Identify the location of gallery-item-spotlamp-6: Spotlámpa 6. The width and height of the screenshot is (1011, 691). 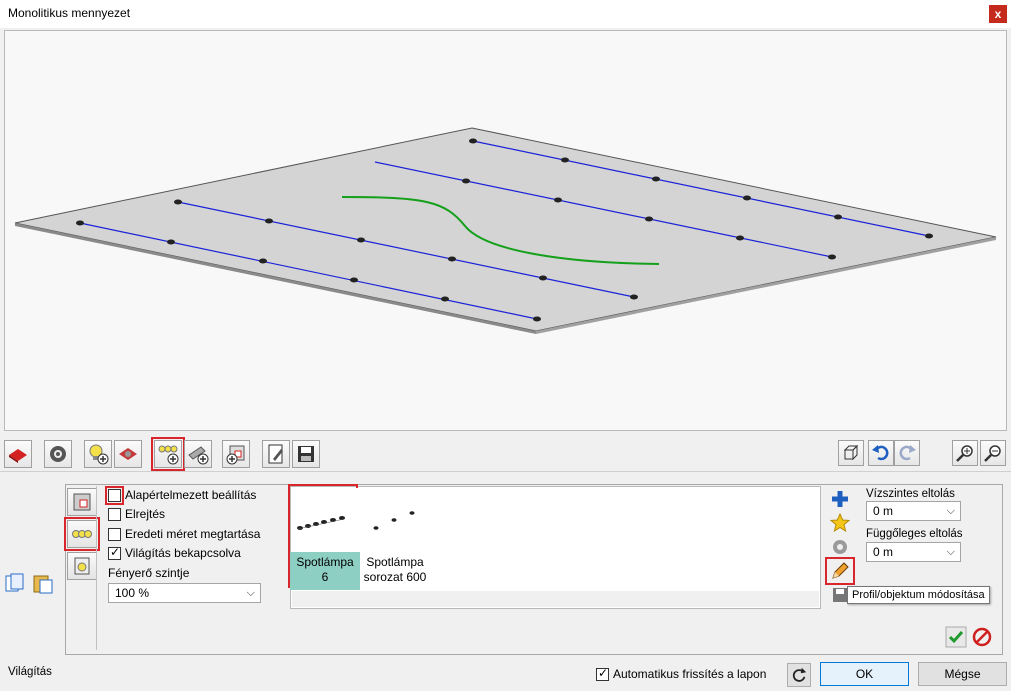
(324, 537).